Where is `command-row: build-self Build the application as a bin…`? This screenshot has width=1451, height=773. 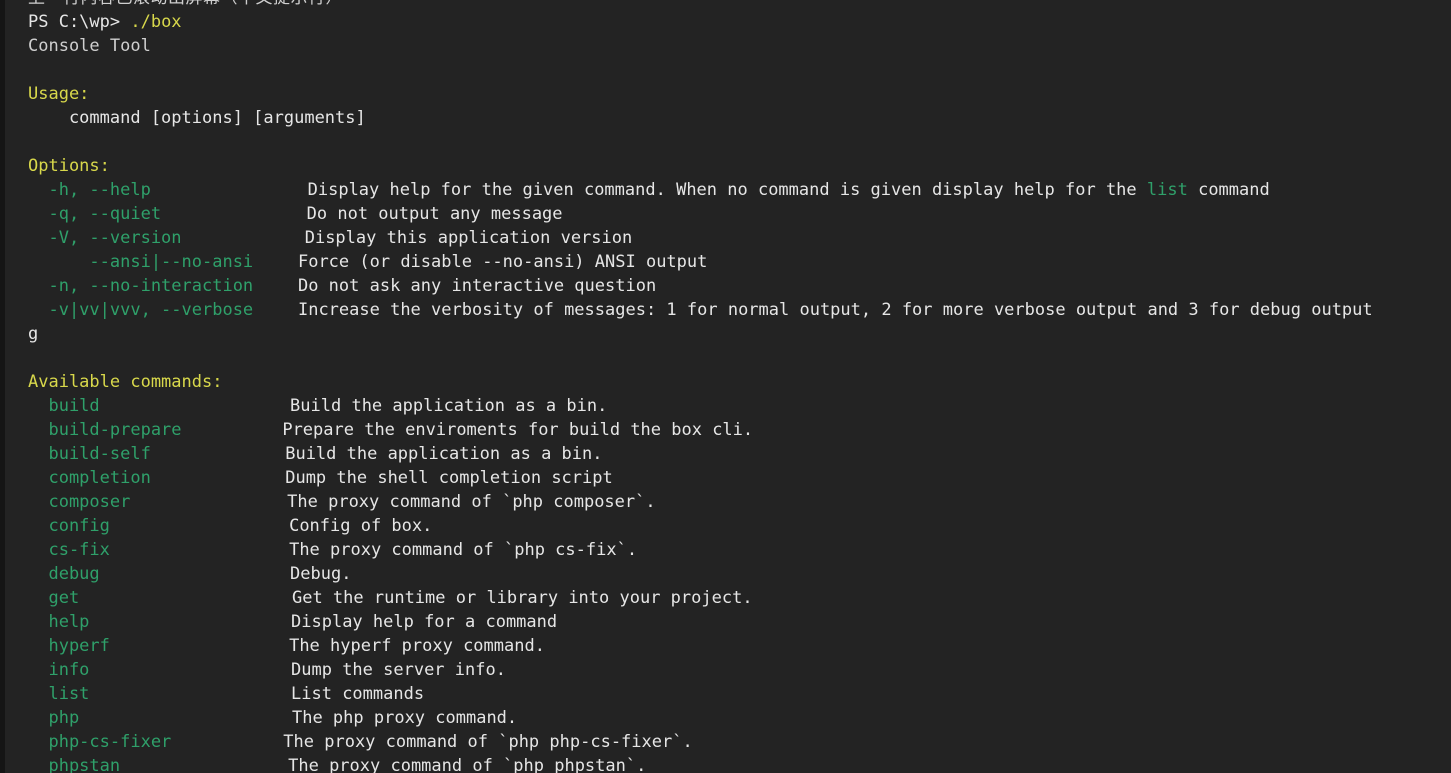 command-row: build-self Build the application as a bin… is located at coordinates (315, 454).